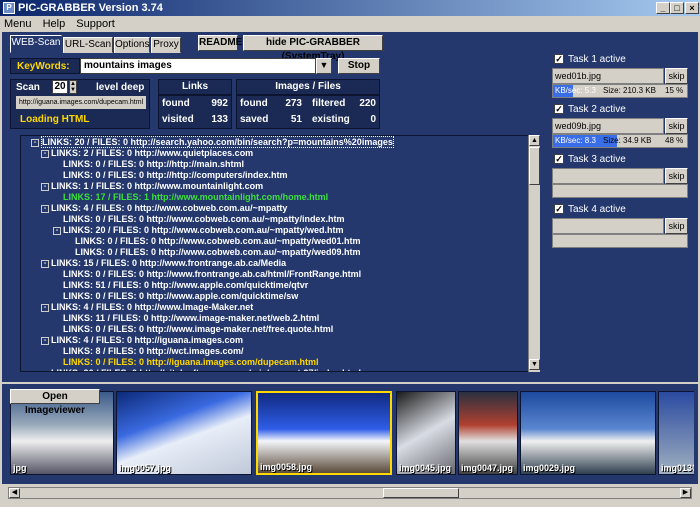 The image size is (700, 507). What do you see at coordinates (608, 176) in the screenshot?
I see `task-file-name` at bounding box center [608, 176].